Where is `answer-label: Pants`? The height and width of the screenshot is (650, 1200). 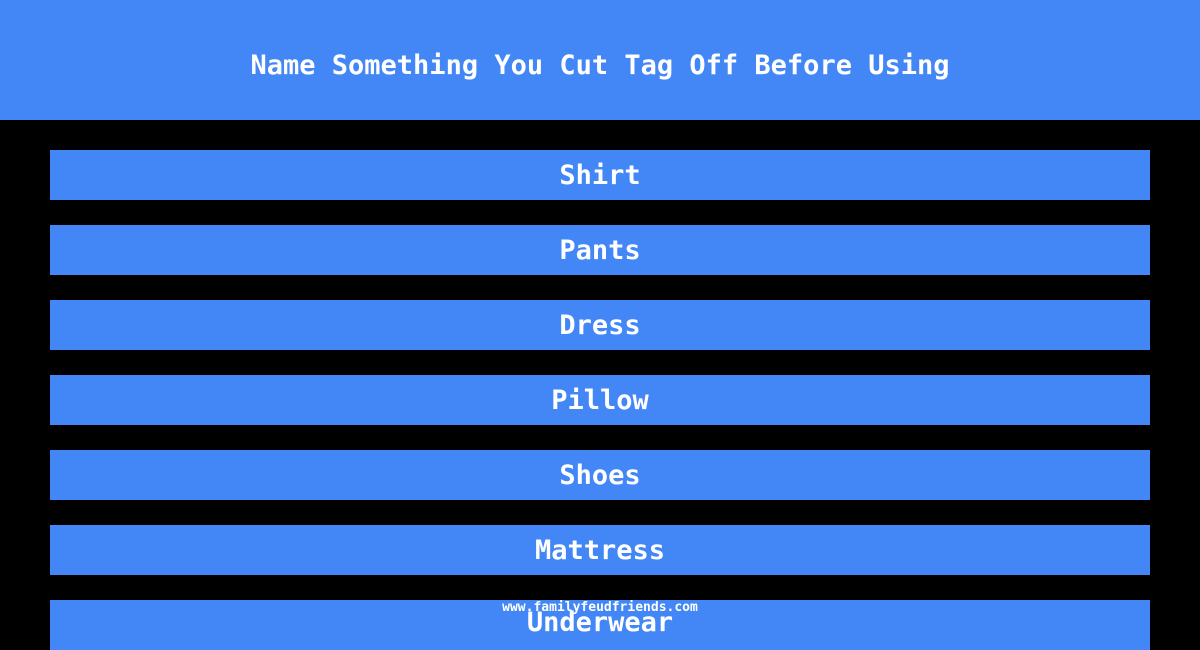 answer-label: Pants is located at coordinates (600, 250).